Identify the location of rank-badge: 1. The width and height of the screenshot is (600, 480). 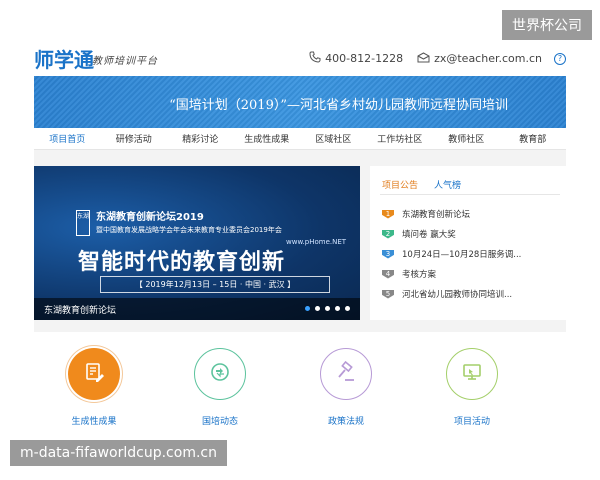
(388, 214).